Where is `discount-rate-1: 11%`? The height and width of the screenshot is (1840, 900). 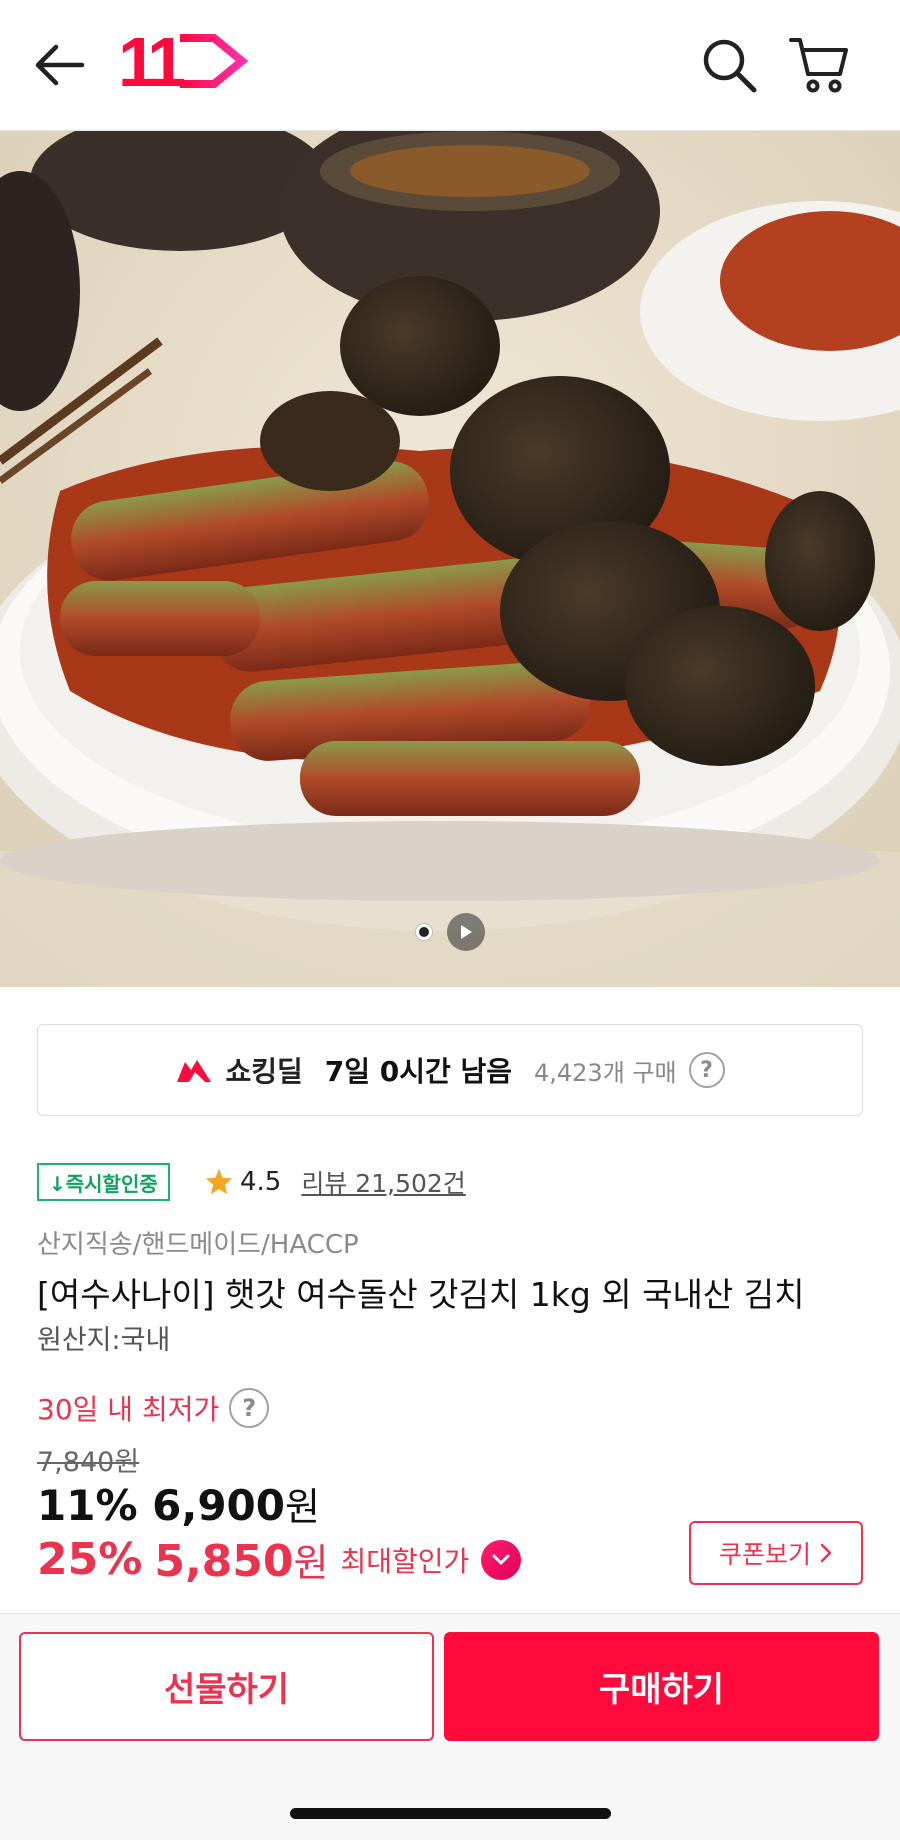 discount-rate-1: 11% is located at coordinates (87, 1505).